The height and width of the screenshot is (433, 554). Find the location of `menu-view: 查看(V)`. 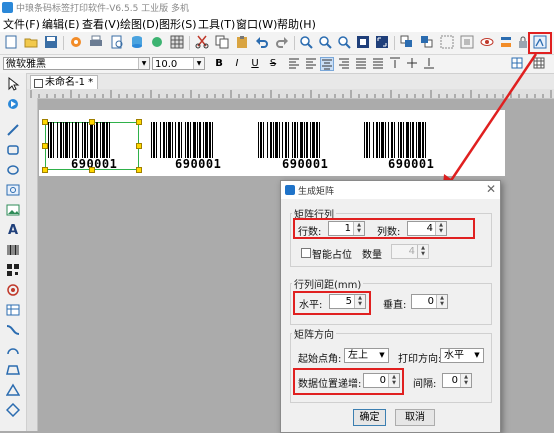

menu-view: 查看(V) is located at coordinates (101, 24).